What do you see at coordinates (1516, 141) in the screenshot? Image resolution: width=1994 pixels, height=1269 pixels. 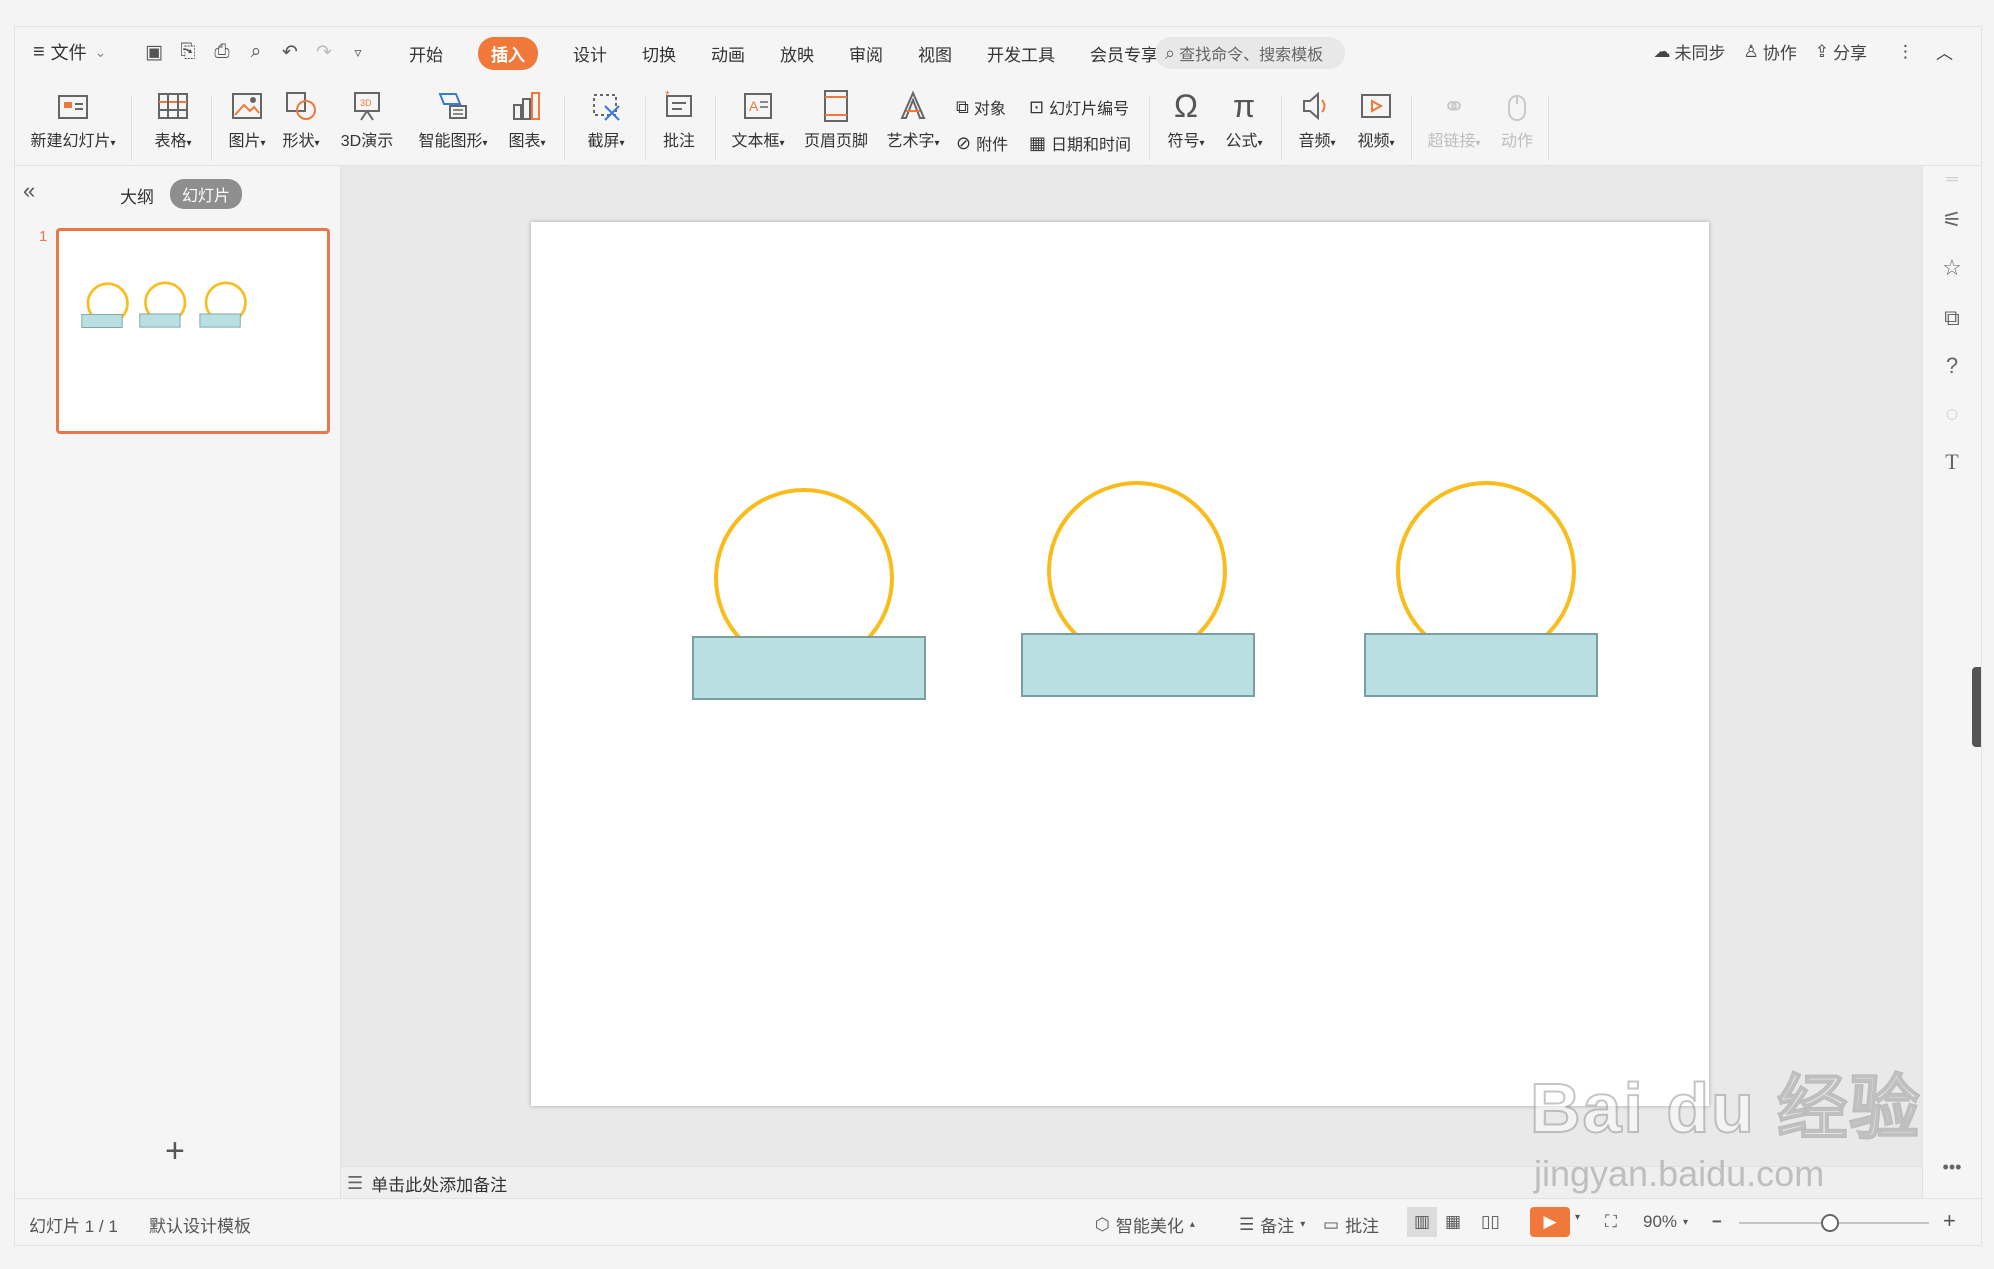 I see `action-label: 动作` at bounding box center [1516, 141].